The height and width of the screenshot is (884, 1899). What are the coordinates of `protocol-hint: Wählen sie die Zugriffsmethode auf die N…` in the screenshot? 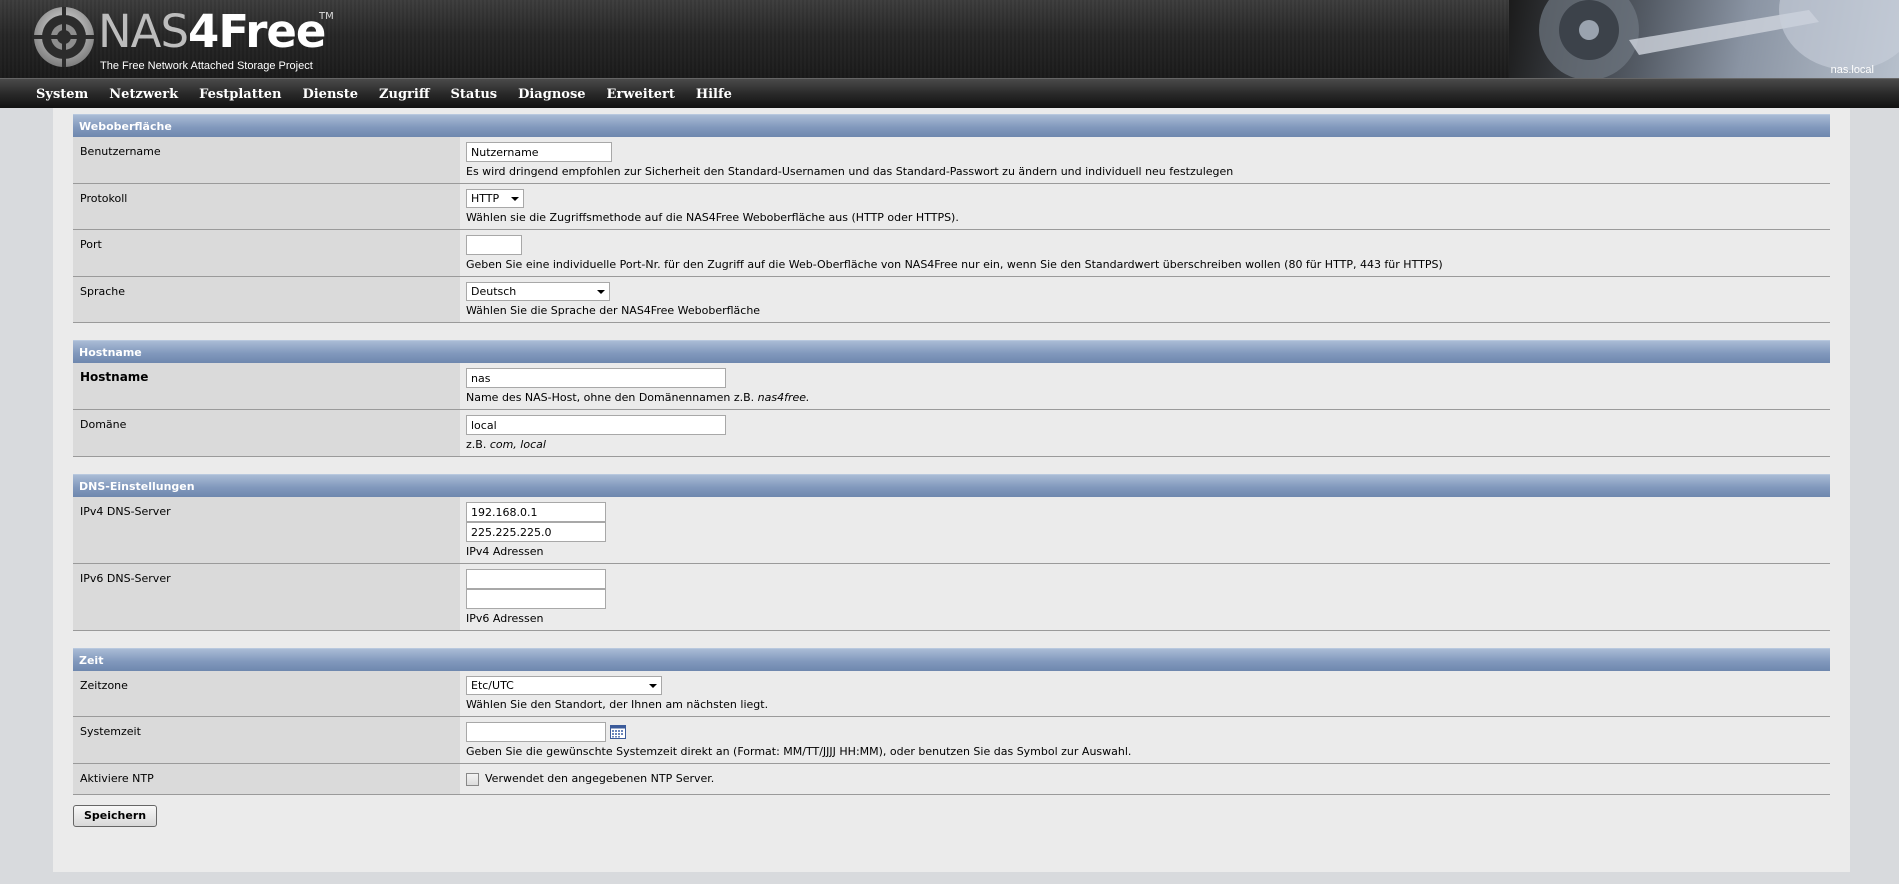 It's located at (712, 217).